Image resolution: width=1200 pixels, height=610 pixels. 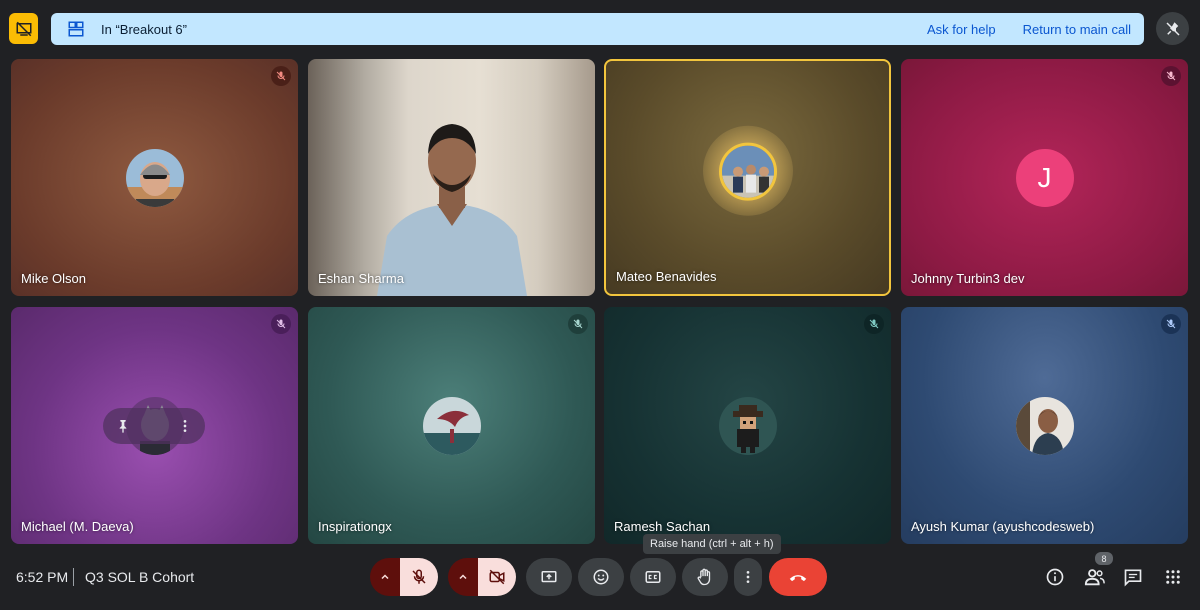 I want to click on raise-hand-button, so click(x=705, y=577).